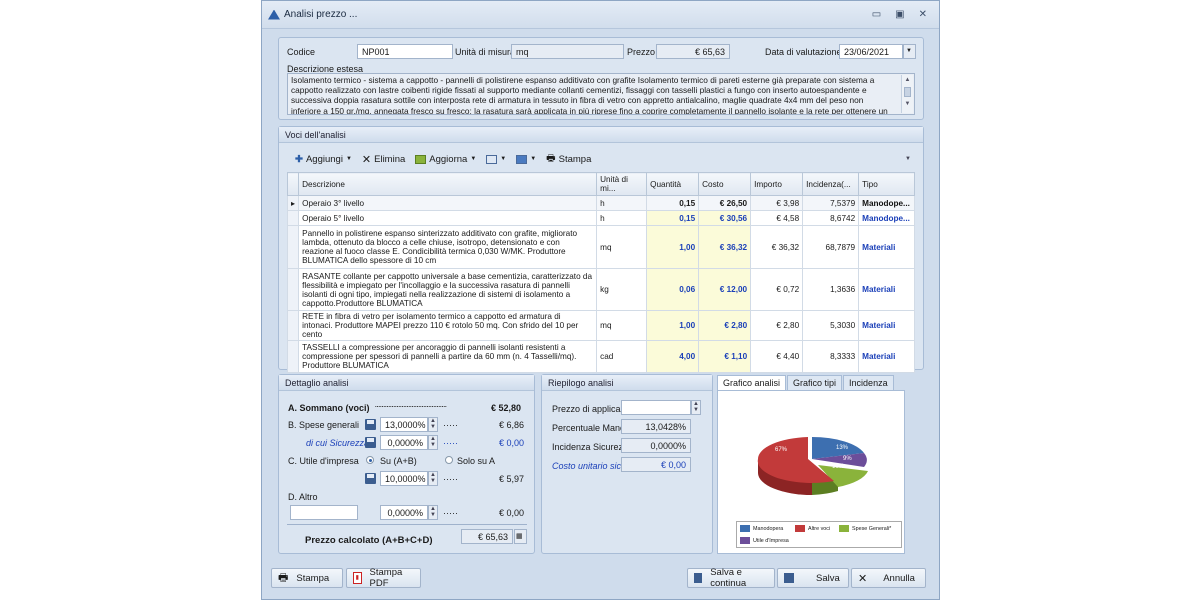 The width and height of the screenshot is (1200, 600). Describe the element at coordinates (923, 14) in the screenshot. I see `close-button: ✕` at that location.